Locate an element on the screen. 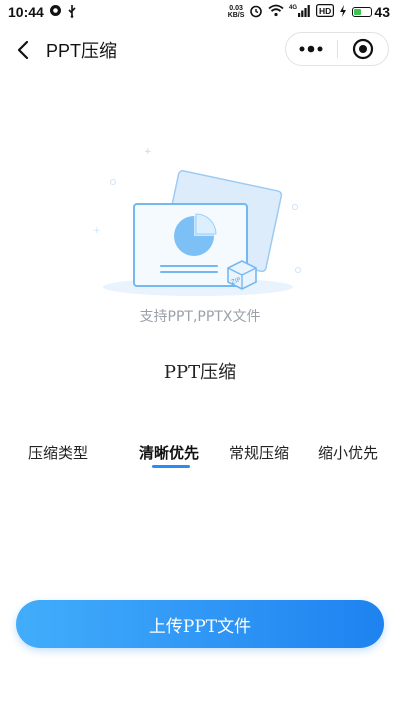  network-speed-value: 0.03 is located at coordinates (236, 8).